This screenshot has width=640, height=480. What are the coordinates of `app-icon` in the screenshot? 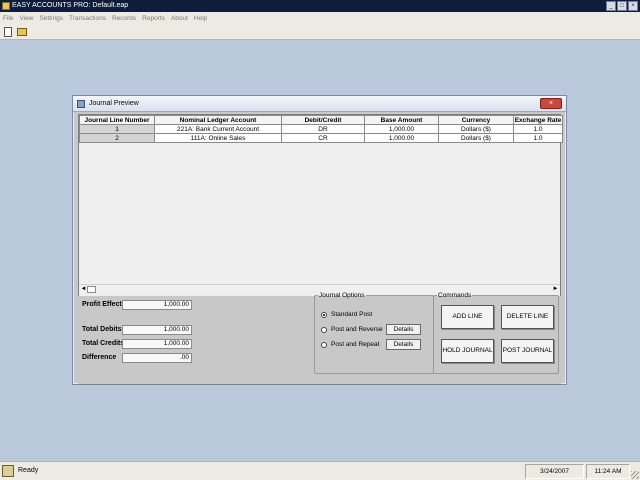 It's located at (6, 6).